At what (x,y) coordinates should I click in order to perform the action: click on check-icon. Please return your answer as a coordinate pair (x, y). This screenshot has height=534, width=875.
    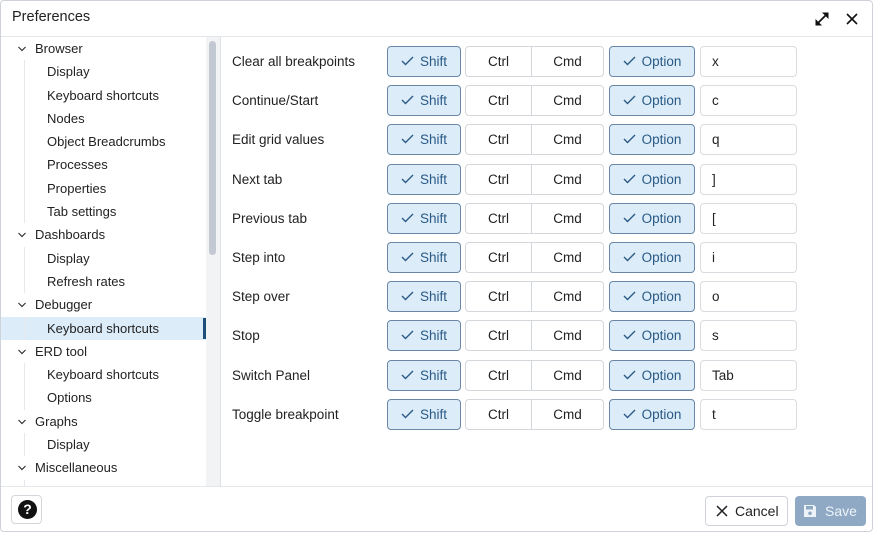
    Looking at the image, I should click on (629, 257).